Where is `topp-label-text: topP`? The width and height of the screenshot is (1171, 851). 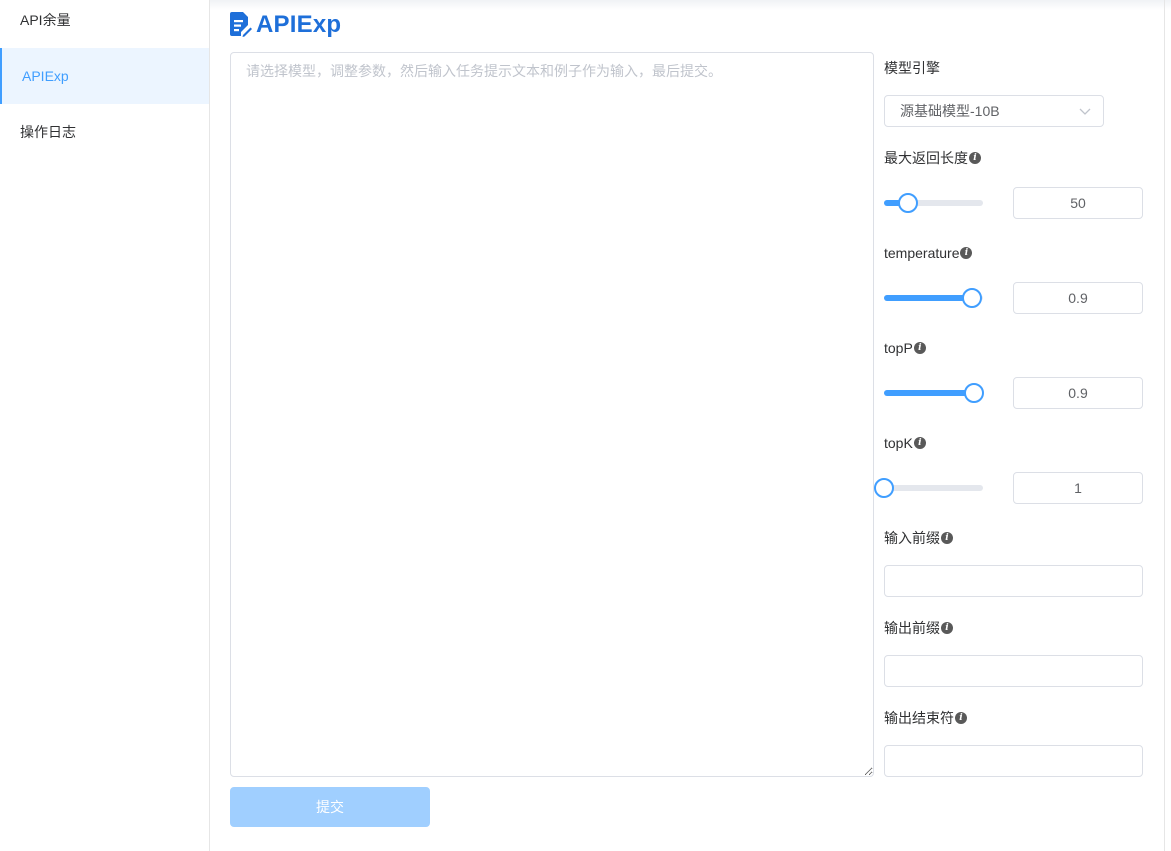
topp-label-text: topP is located at coordinates (898, 348).